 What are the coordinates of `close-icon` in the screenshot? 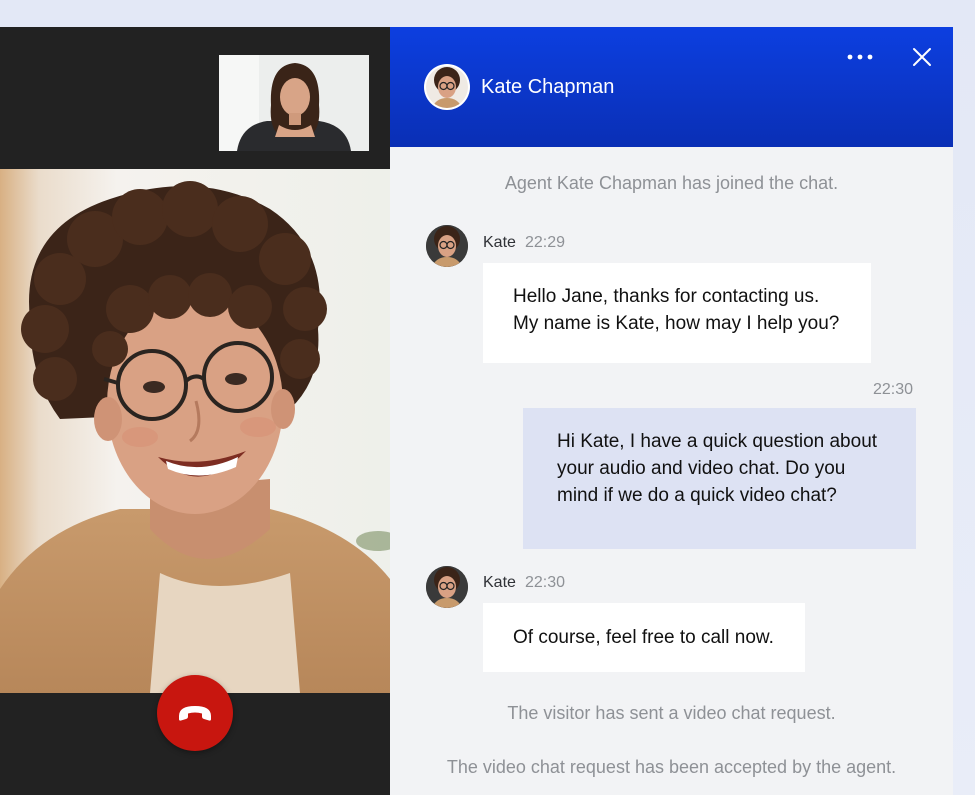 It's located at (922, 57).